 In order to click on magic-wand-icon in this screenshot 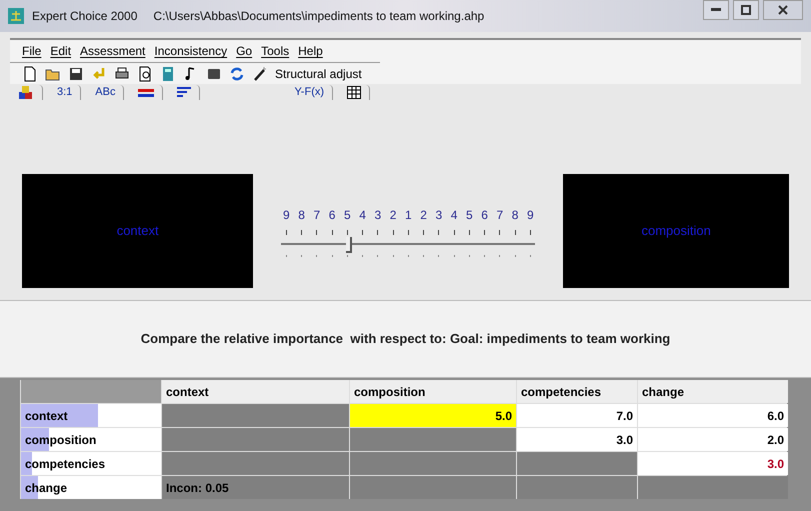, I will do `click(260, 74)`.